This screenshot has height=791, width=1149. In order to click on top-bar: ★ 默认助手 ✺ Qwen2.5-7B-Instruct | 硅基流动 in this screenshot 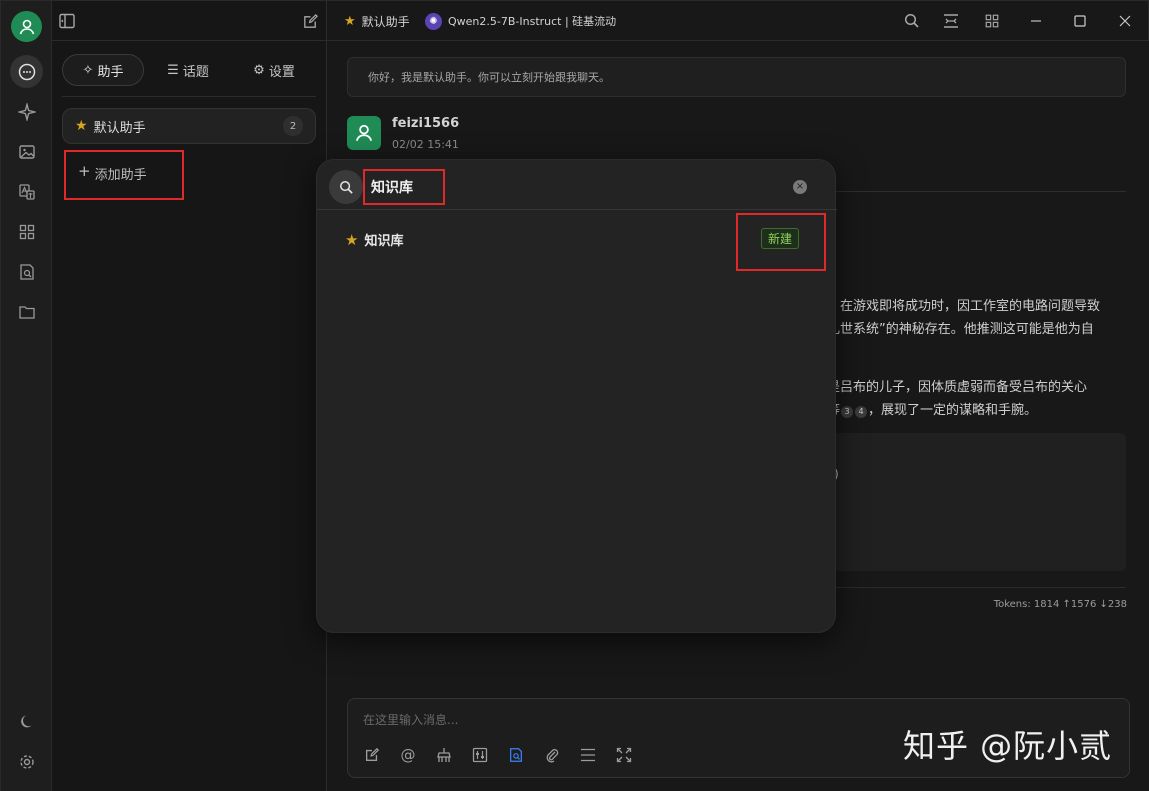, I will do `click(600, 21)`.